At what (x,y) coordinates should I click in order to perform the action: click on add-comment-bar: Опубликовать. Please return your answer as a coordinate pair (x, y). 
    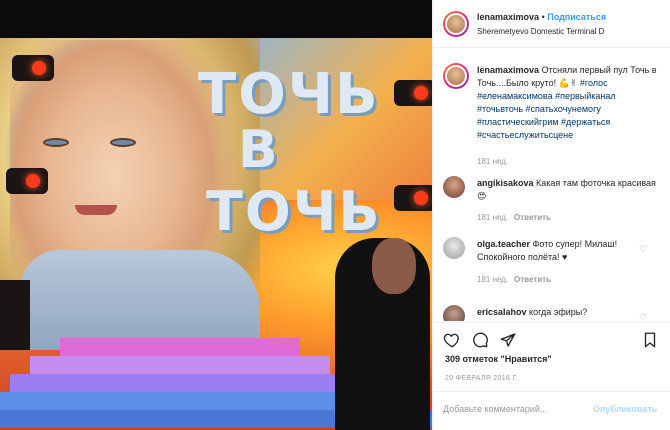
    Looking at the image, I should click on (551, 410).